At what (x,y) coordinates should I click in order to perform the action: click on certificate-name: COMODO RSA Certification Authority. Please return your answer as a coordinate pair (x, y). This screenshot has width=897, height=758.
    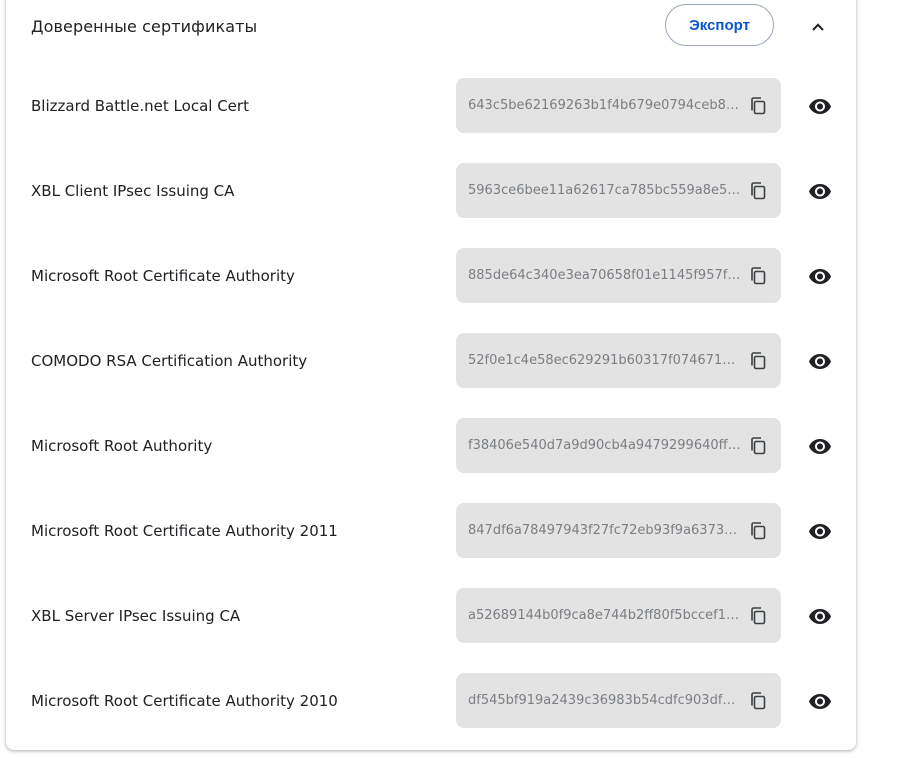
    Looking at the image, I should click on (169, 361).